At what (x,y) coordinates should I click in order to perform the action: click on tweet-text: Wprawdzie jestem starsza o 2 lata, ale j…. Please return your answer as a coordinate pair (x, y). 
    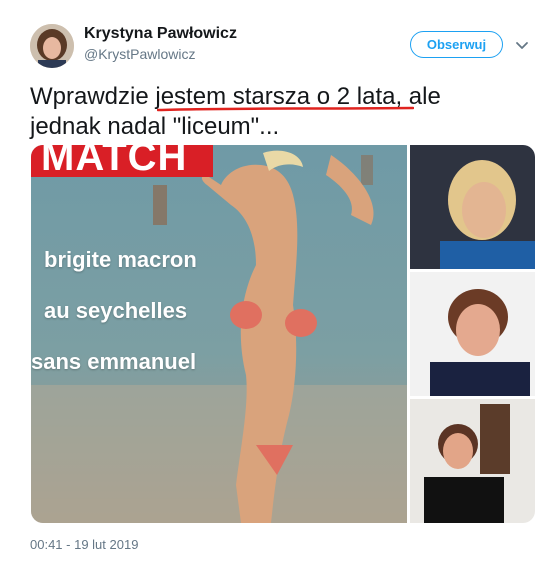
    Looking at the image, I should click on (235, 111).